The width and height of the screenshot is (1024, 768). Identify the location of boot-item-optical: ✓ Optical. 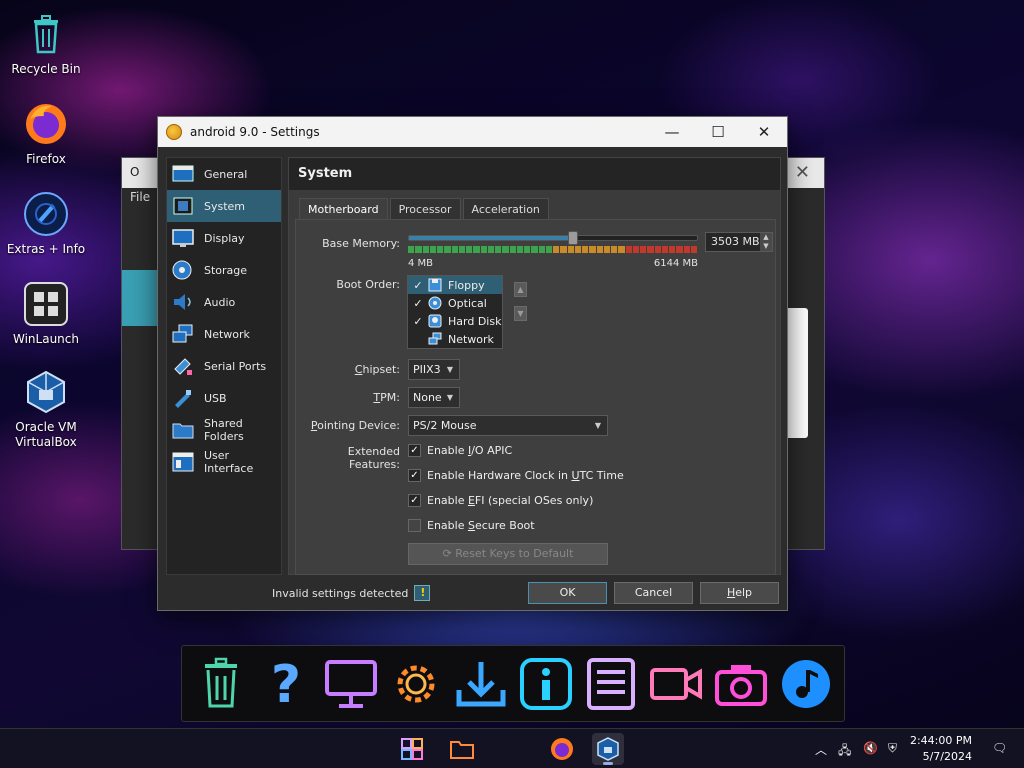
(455, 303).